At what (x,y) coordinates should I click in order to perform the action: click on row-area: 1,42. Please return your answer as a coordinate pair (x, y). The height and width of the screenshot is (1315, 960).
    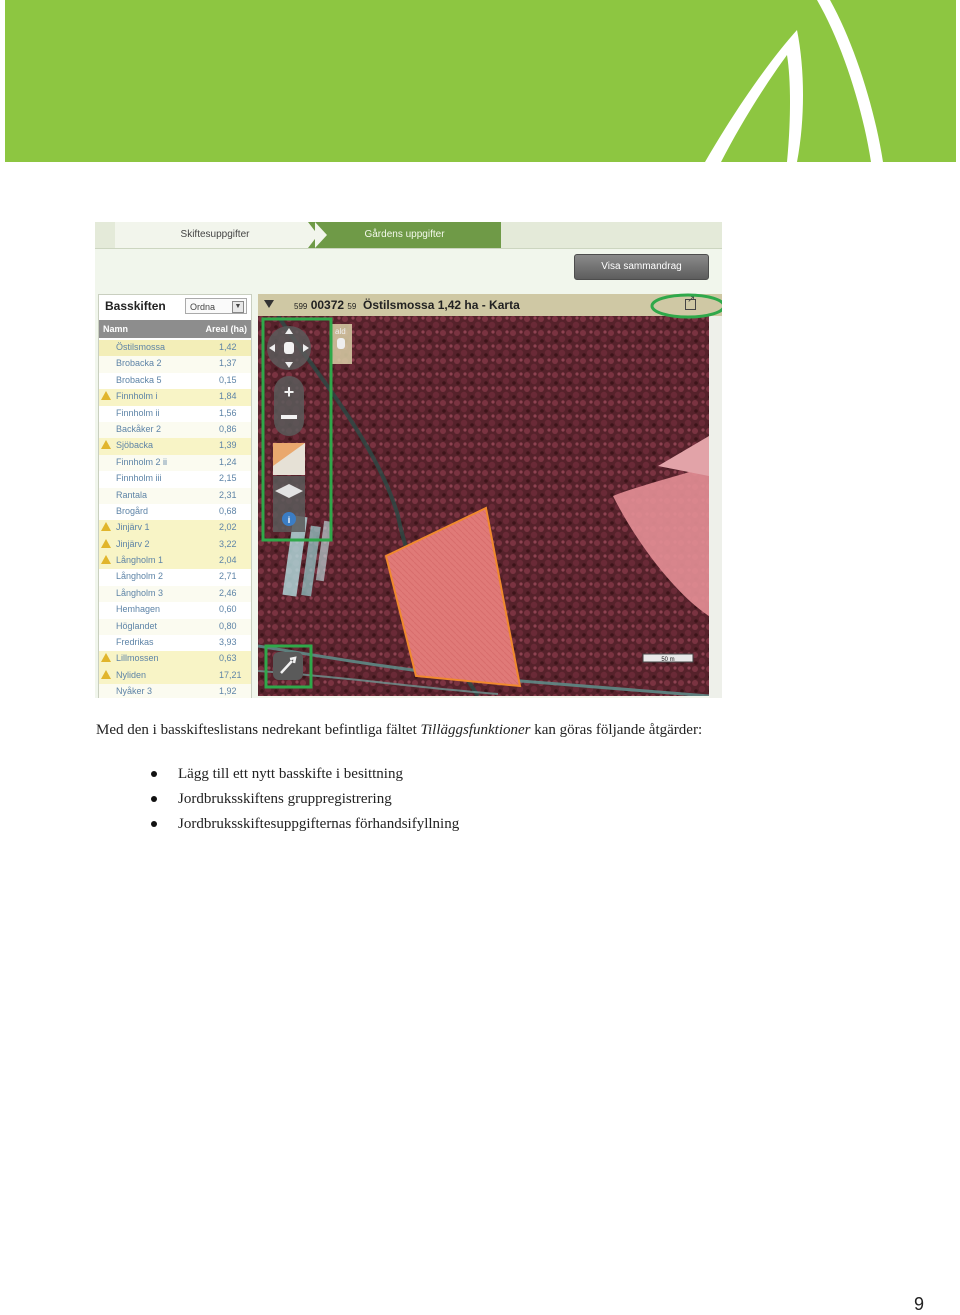
    Looking at the image, I should click on (228, 347).